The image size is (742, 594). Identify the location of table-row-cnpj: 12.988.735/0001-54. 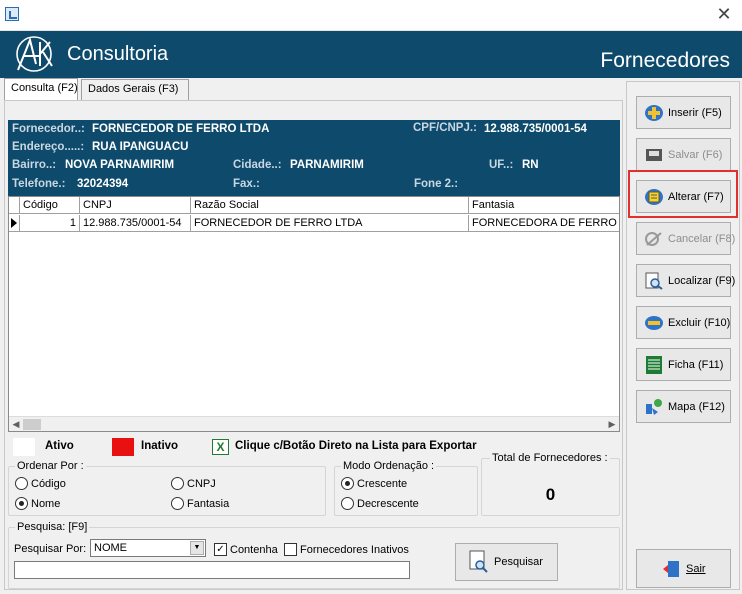
(135, 223).